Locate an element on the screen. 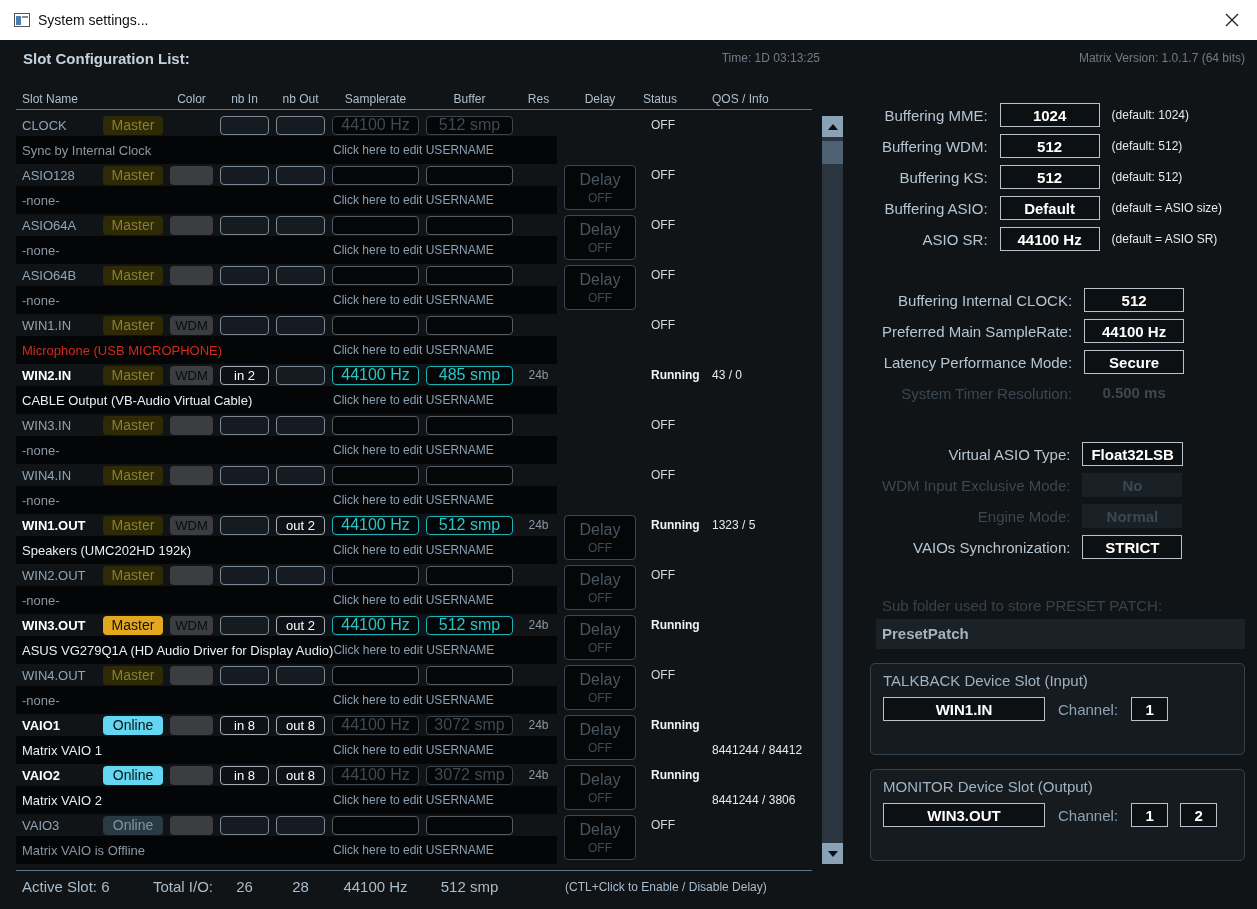 The height and width of the screenshot is (909, 1257). scroll-up-button is located at coordinates (832, 126).